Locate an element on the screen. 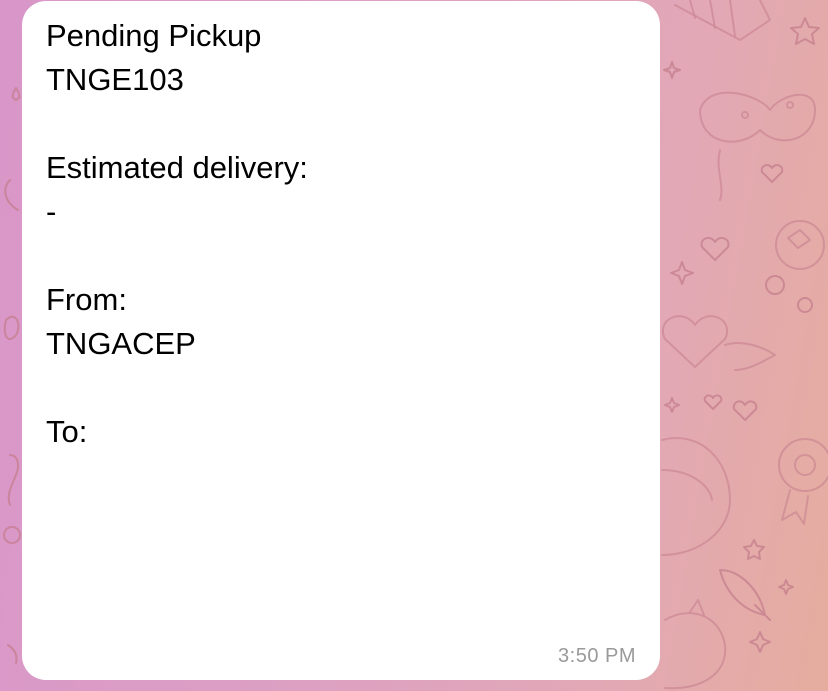 Image resolution: width=828 pixels, height=691 pixels. from-label: From: is located at coordinates (86, 299).